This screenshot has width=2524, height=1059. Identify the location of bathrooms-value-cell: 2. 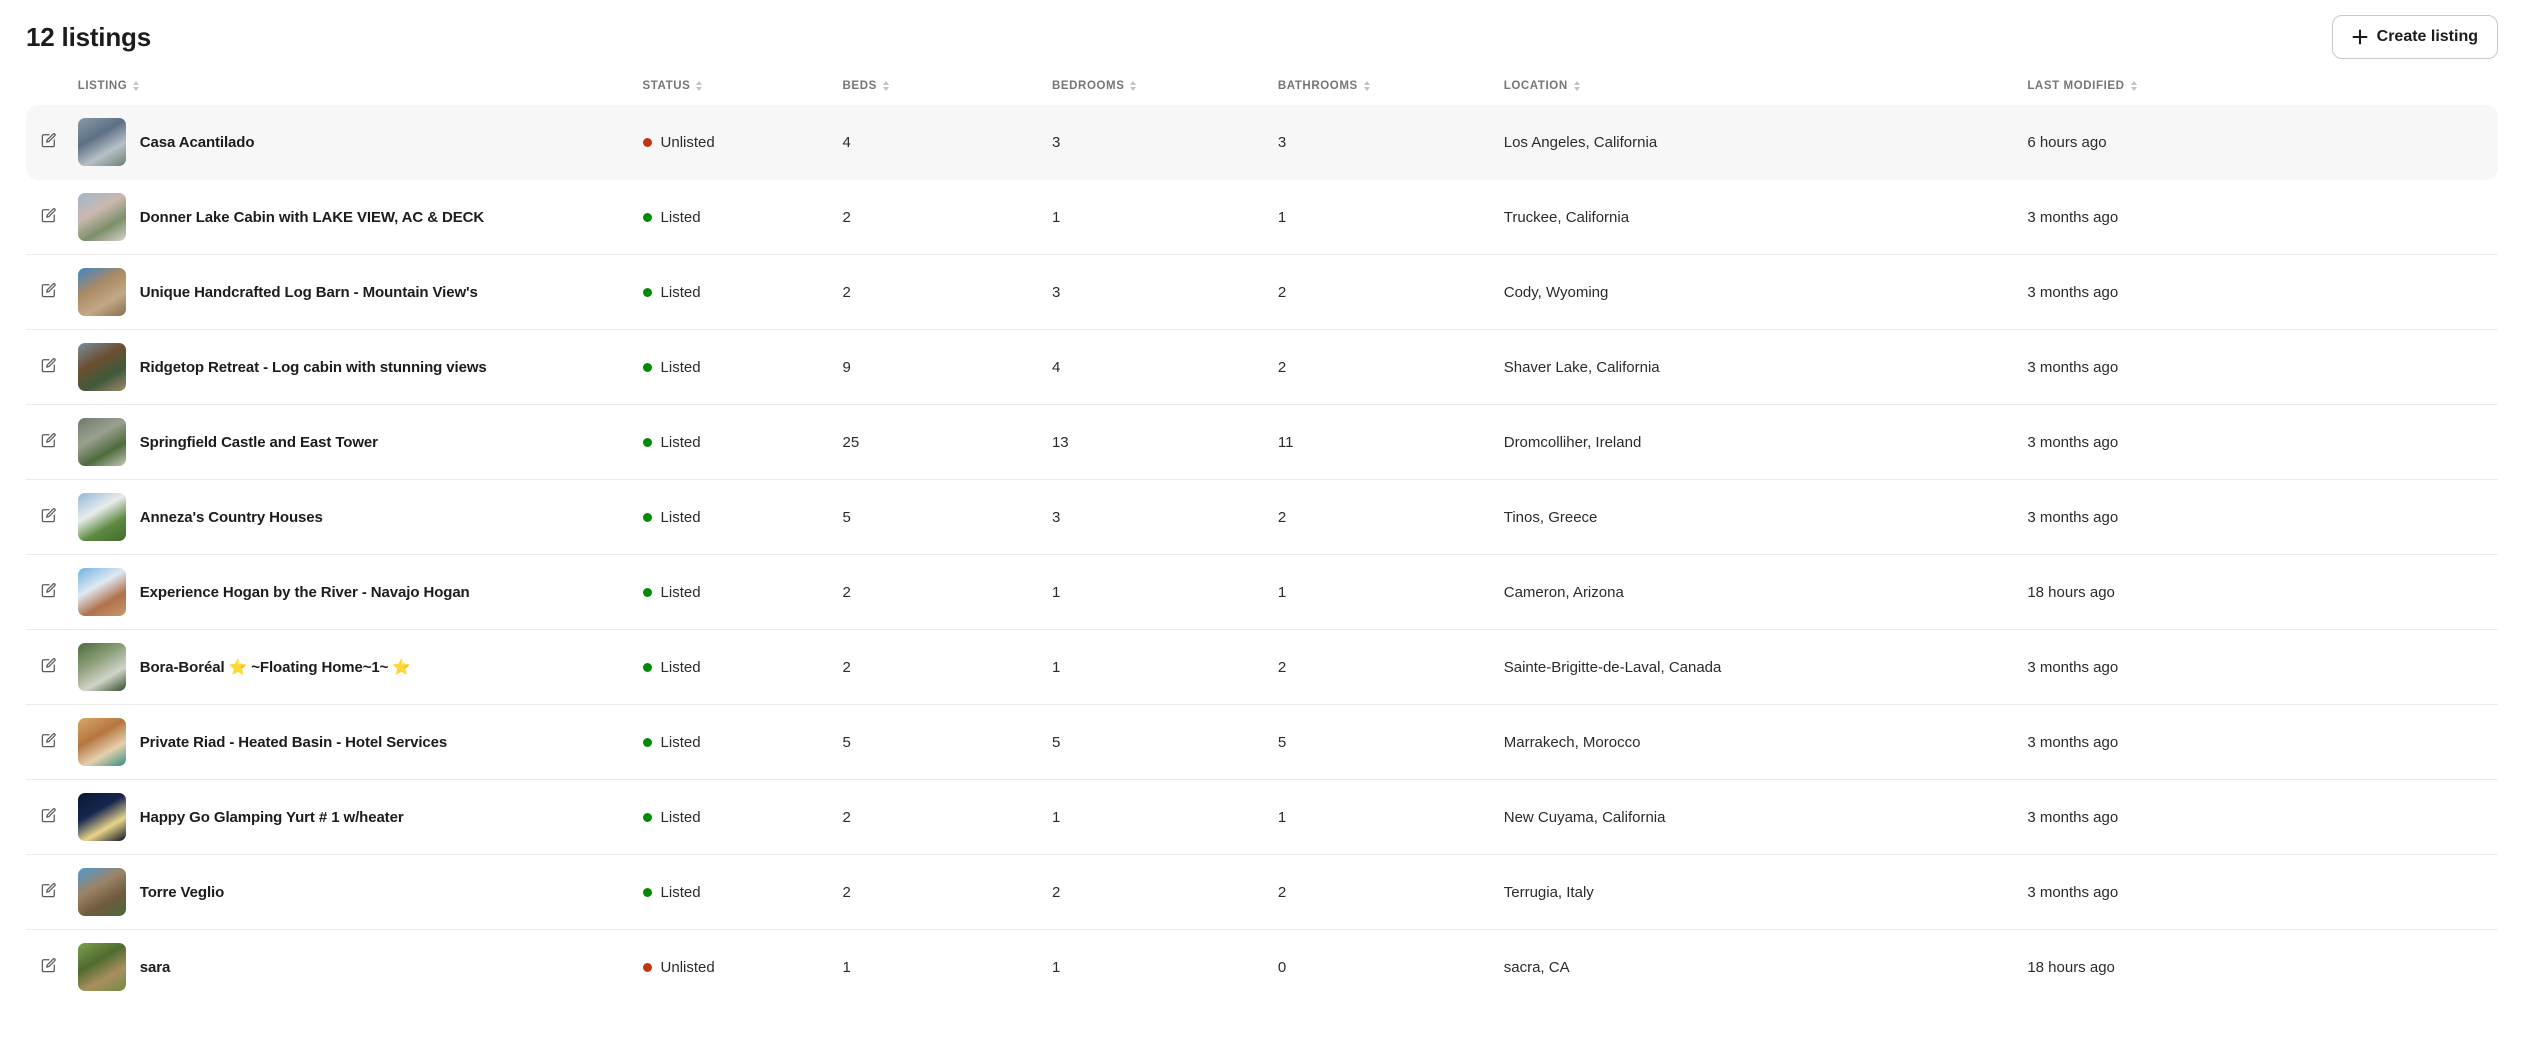
(1390, 517).